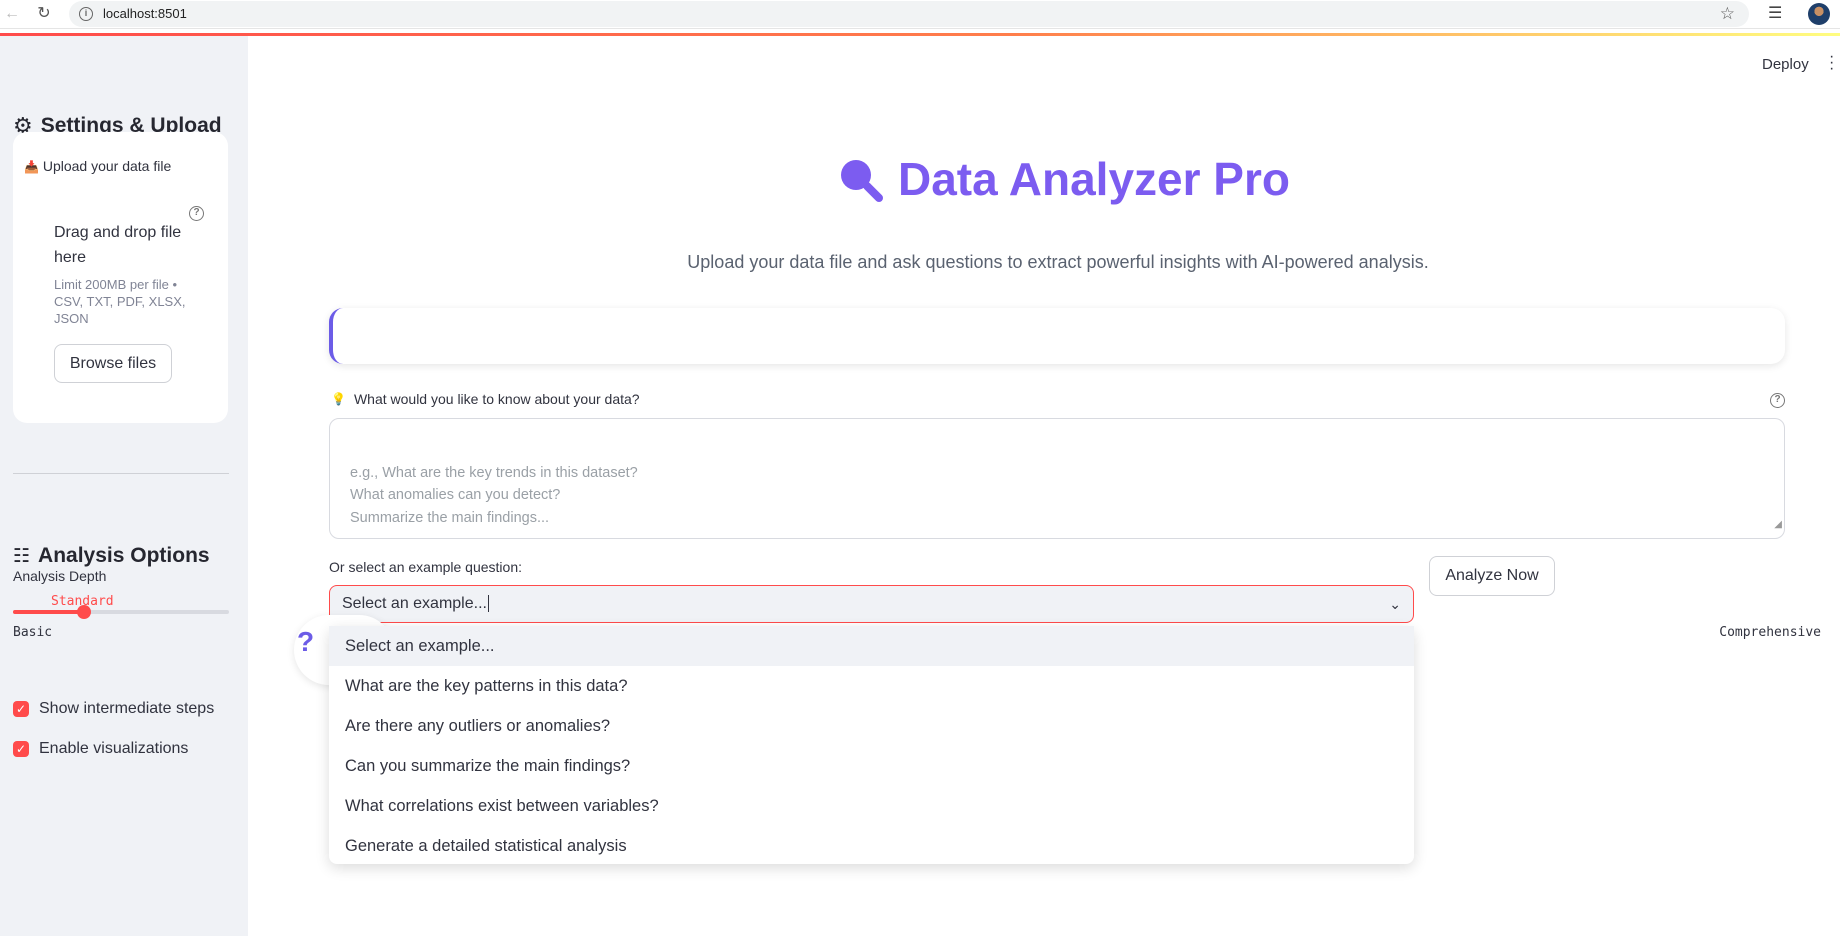  What do you see at coordinates (124, 555) in the screenshot?
I see `analysis-options-header-text: Analysis Options` at bounding box center [124, 555].